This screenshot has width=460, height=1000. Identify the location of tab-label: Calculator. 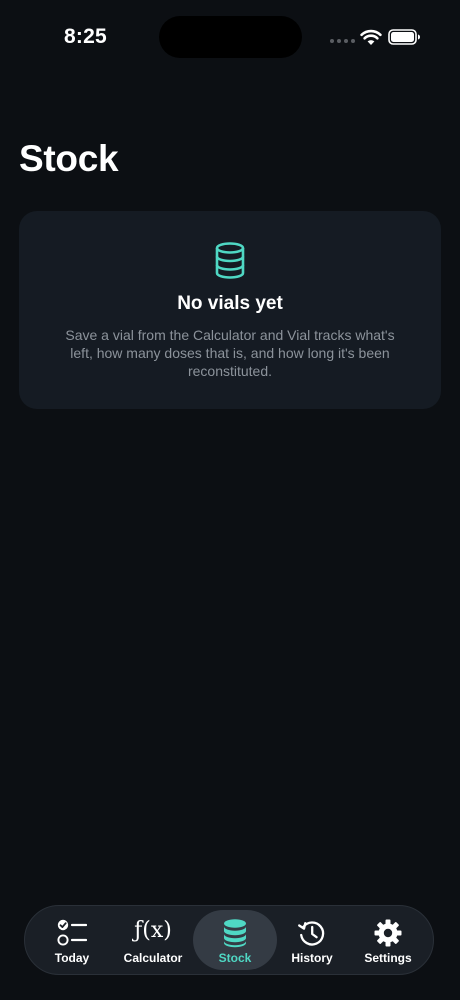
(153, 958).